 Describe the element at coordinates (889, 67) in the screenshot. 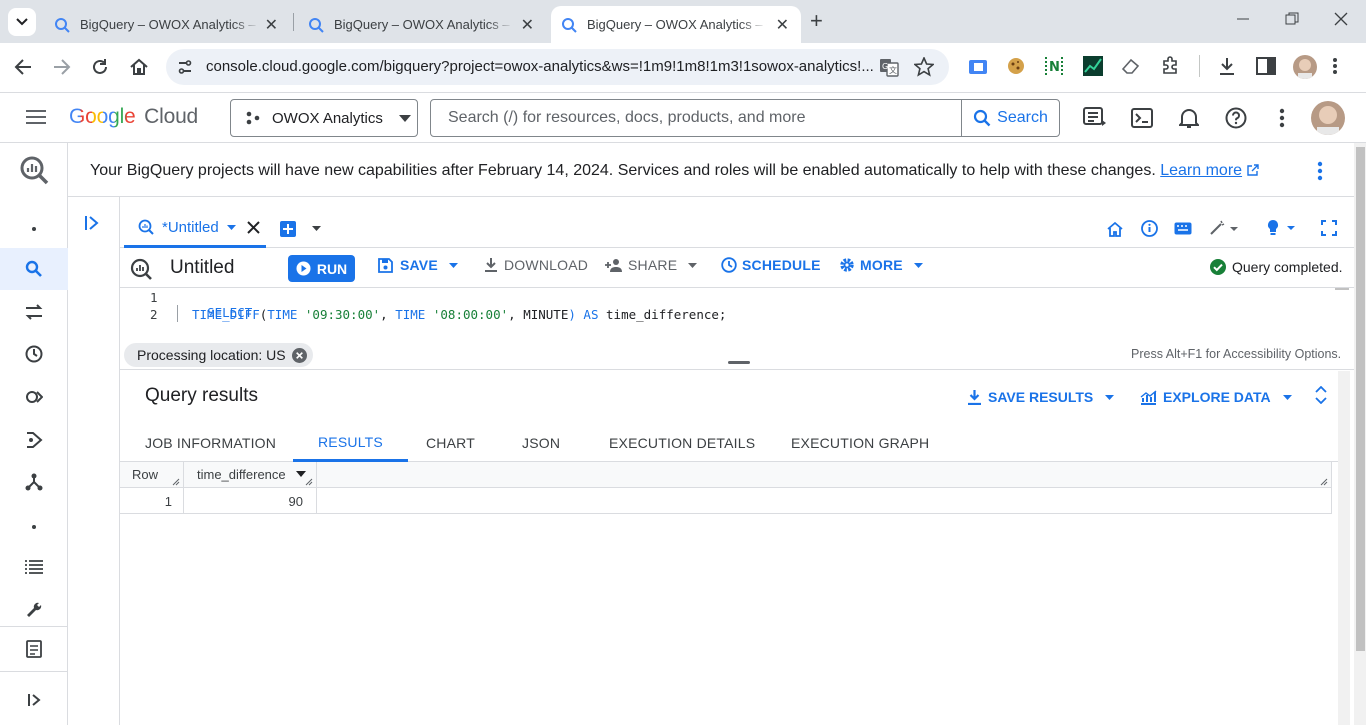

I see `translate-icon: G文` at that location.